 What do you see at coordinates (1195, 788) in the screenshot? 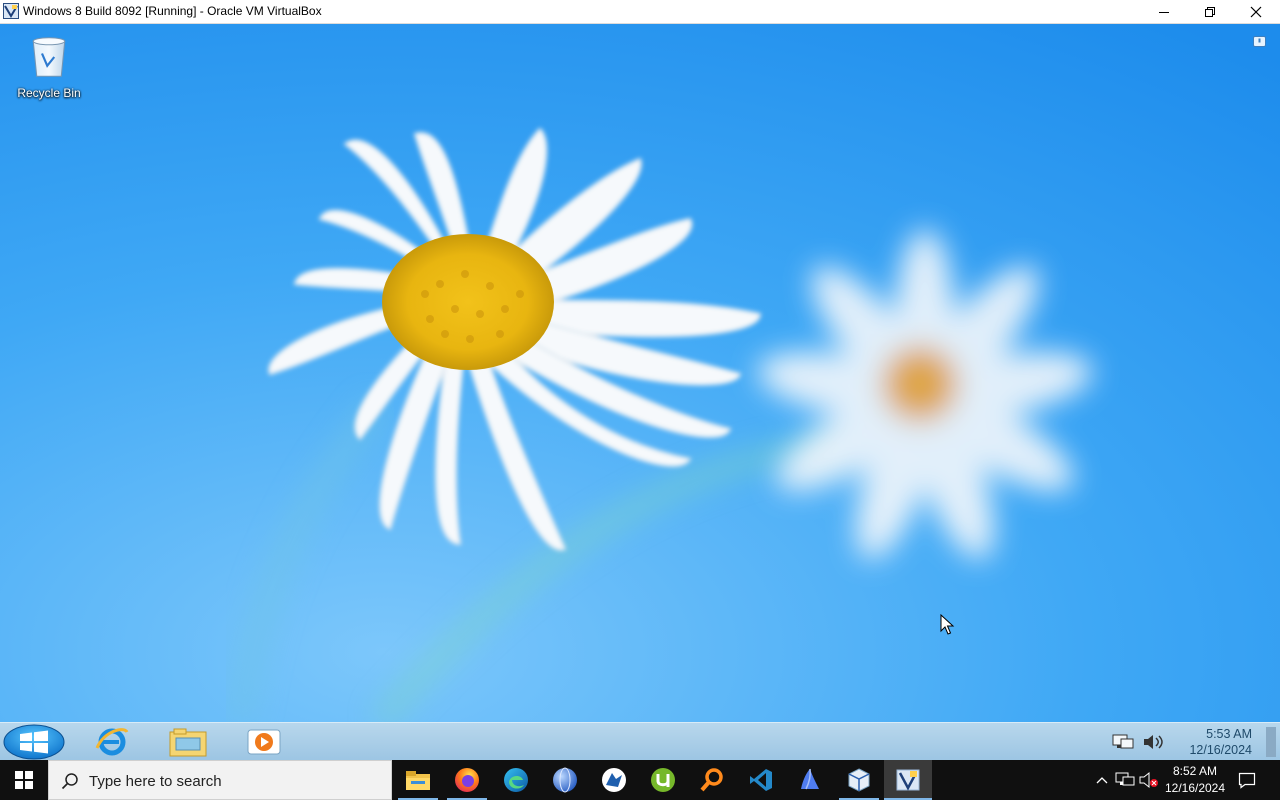
I see `host-clock-date: 12/16/2024` at bounding box center [1195, 788].